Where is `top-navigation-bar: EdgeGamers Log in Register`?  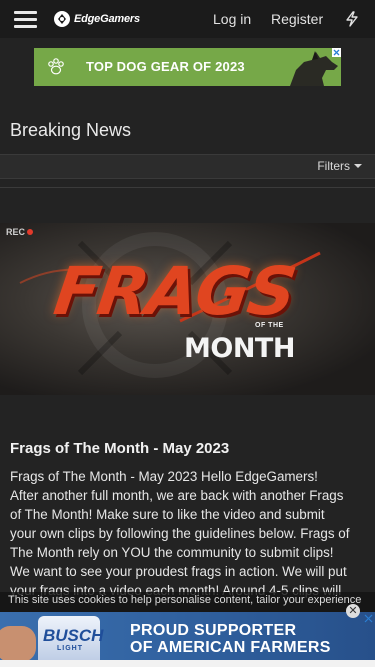
top-navigation-bar: EdgeGamers Log in Register is located at coordinates (187, 19).